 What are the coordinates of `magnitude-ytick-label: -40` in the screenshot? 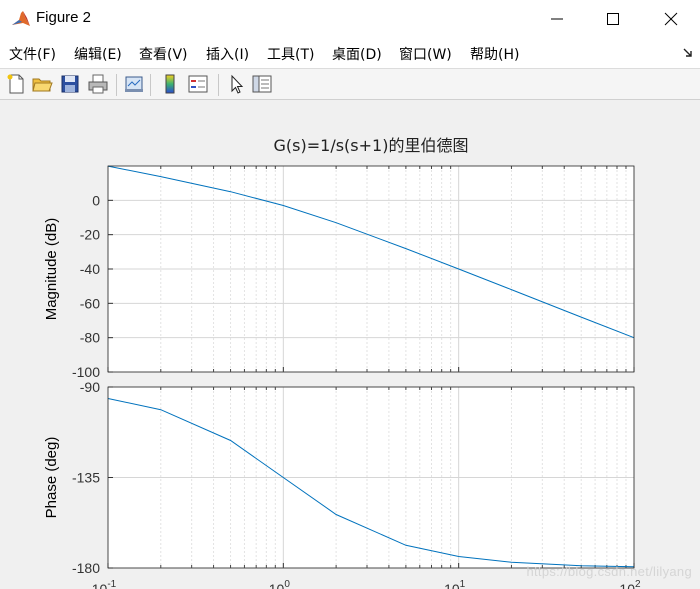 It's located at (90, 269).